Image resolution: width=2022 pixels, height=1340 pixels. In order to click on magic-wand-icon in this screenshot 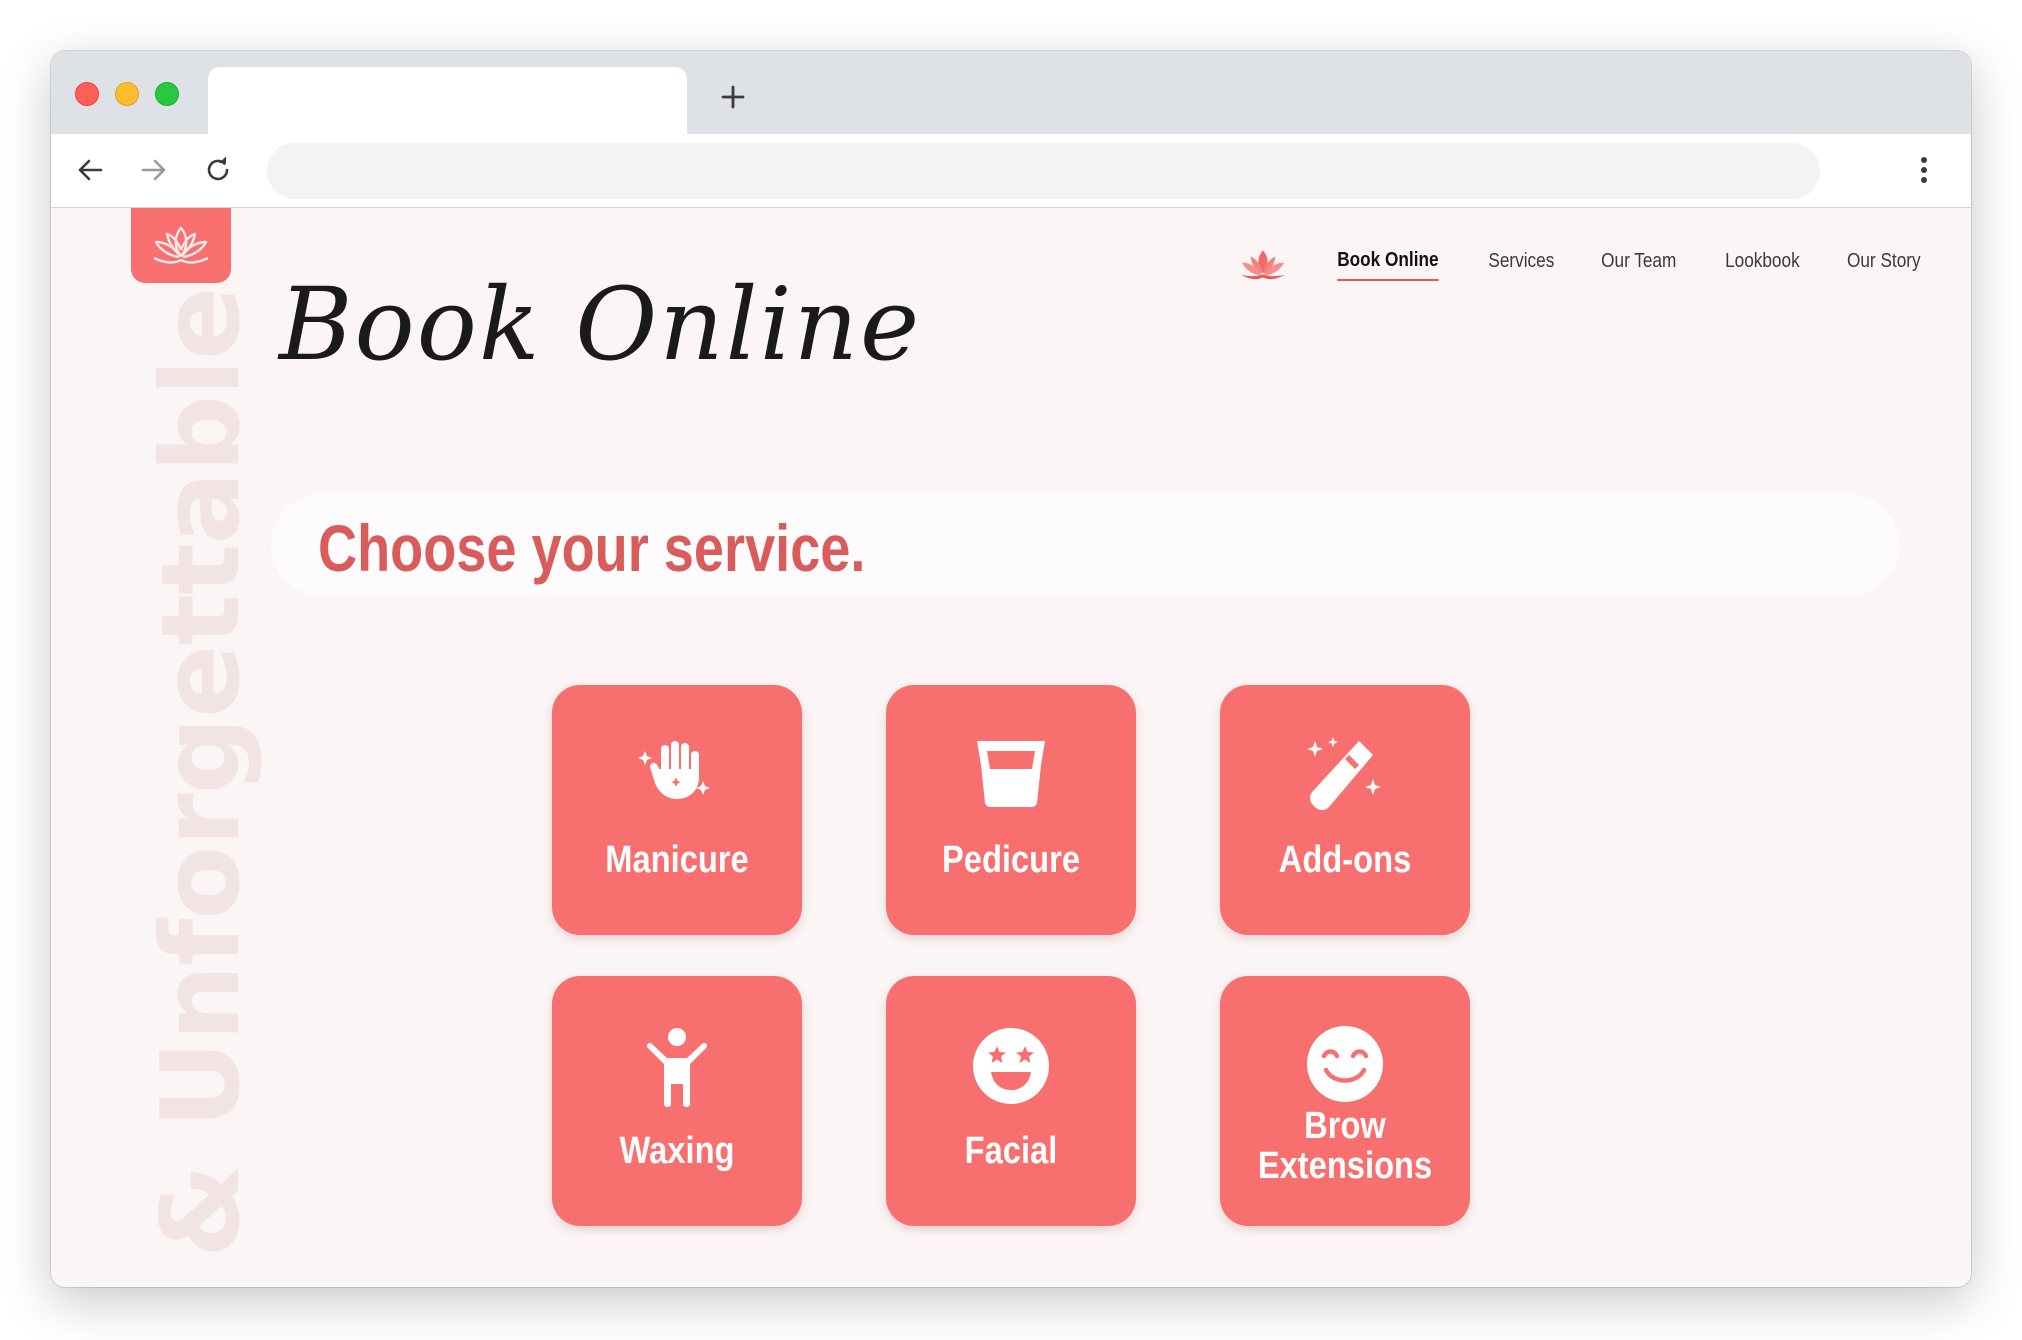, I will do `click(1345, 775)`.